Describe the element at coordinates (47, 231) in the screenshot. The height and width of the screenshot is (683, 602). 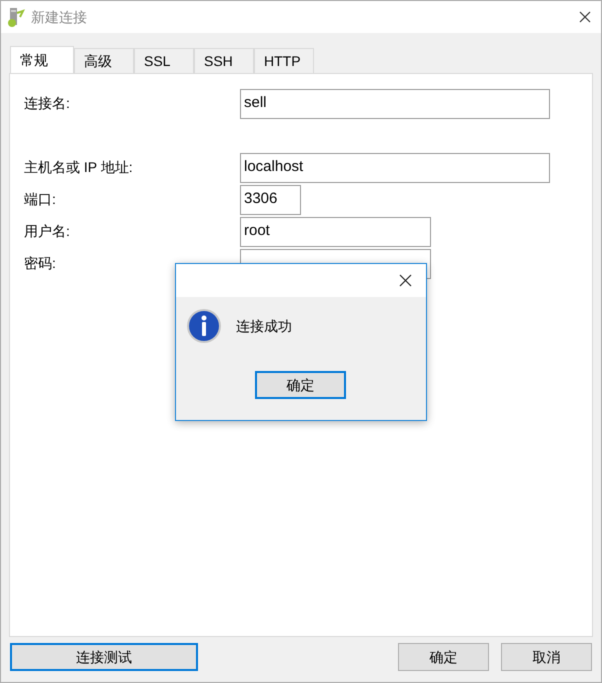
I see `field-label: 用户名:` at that location.